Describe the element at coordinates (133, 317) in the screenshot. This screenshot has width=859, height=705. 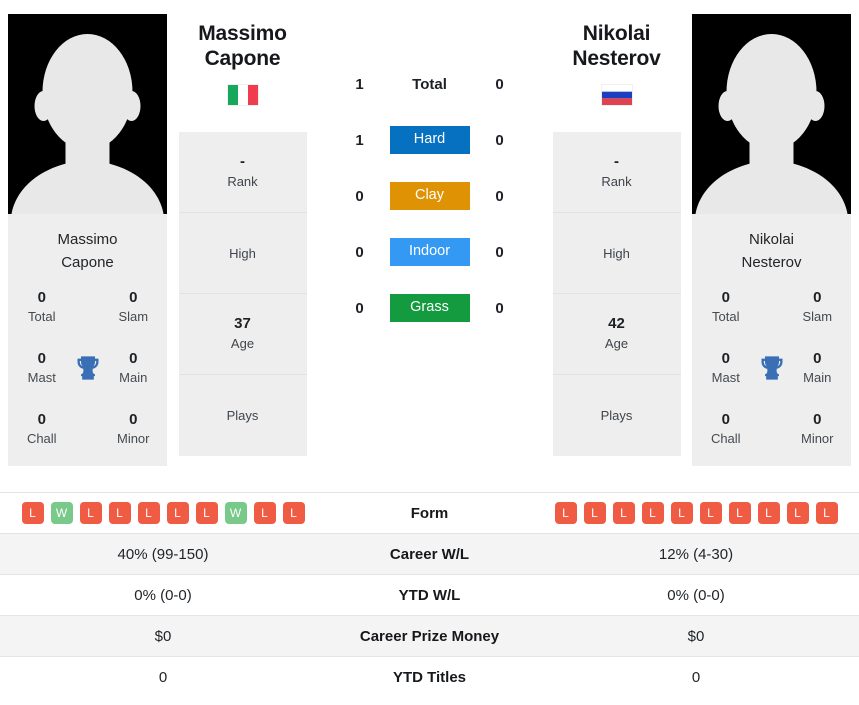
I see `left-titles-slam-label: Slam` at that location.